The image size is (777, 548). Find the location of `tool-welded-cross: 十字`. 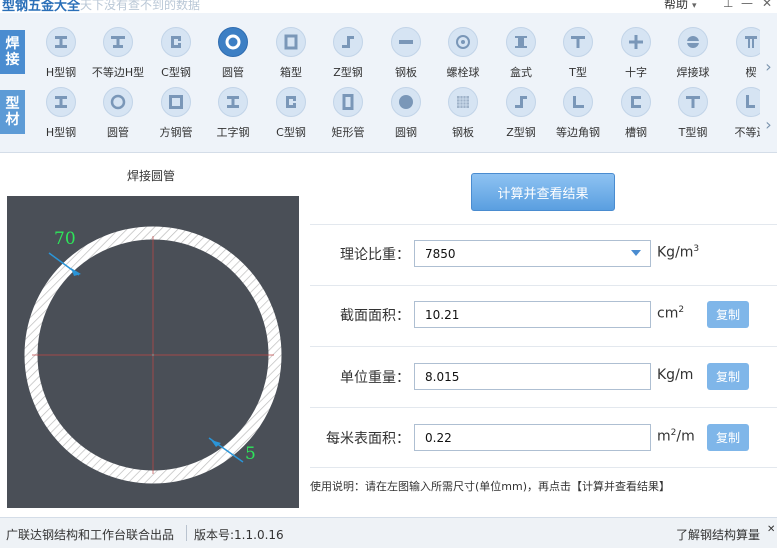

tool-welded-cross: 十字 is located at coordinates (636, 57).